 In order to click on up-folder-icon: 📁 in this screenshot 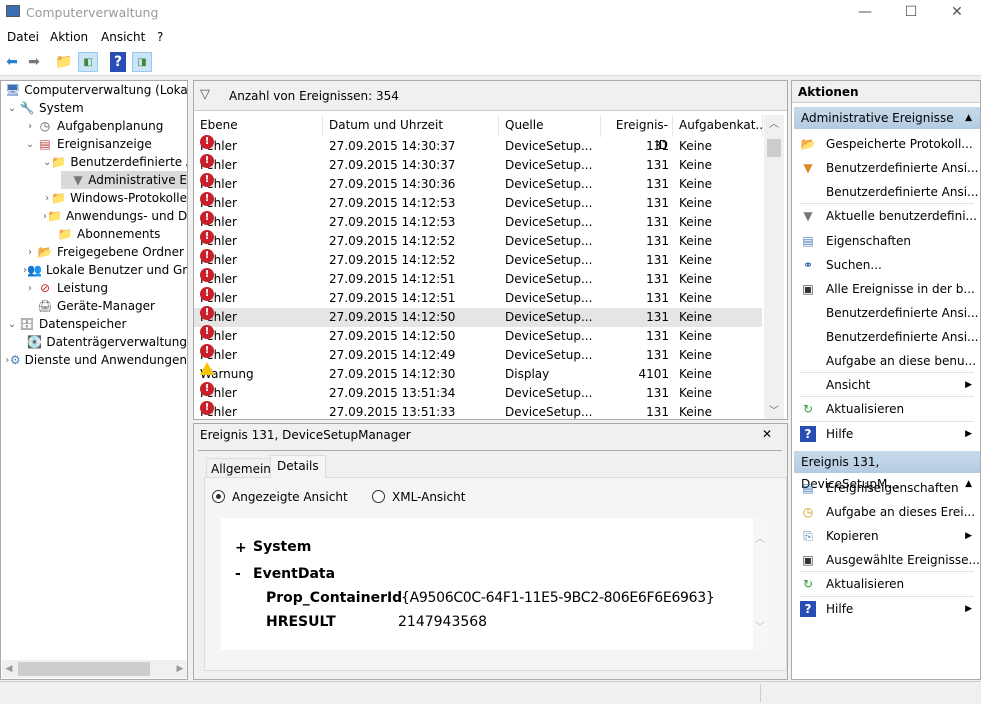, I will do `click(64, 62)`.